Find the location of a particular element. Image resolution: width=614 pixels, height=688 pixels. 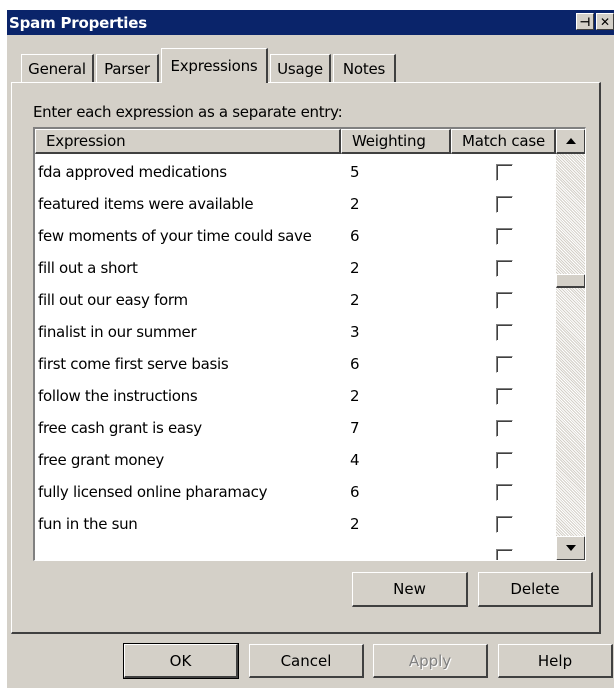

table-row: first come first serve basis 6 is located at coordinates (295, 364).